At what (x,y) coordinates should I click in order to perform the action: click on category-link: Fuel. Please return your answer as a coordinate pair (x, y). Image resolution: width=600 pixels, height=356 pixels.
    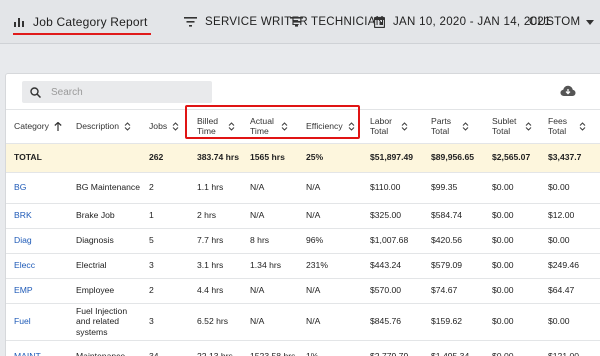
    Looking at the image, I should click on (37, 321).